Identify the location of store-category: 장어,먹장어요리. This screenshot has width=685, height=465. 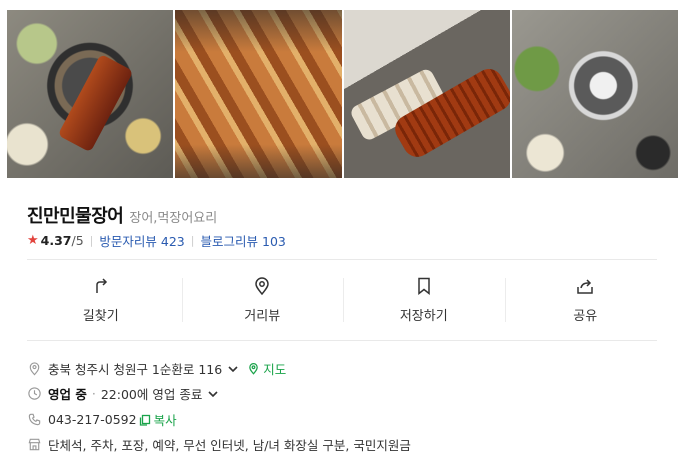
(173, 218).